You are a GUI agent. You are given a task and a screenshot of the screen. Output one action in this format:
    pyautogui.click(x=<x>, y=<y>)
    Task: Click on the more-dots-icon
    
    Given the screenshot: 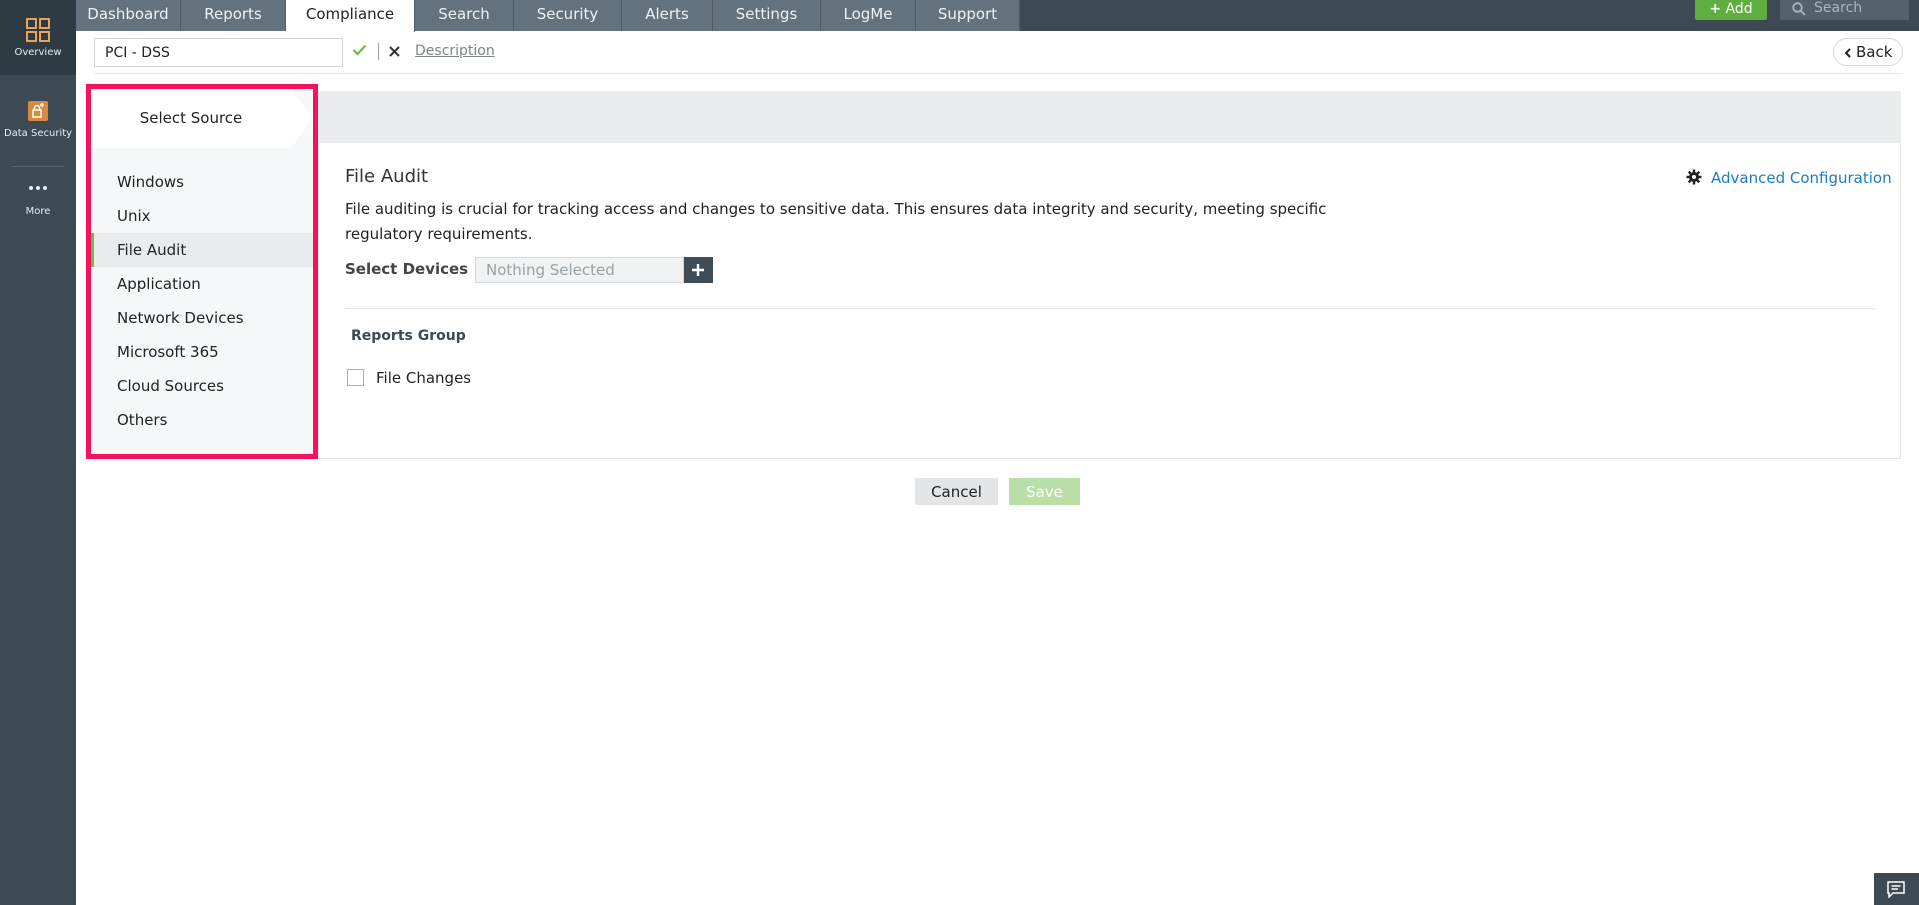 What is the action you would take?
    pyautogui.click(x=38, y=188)
    